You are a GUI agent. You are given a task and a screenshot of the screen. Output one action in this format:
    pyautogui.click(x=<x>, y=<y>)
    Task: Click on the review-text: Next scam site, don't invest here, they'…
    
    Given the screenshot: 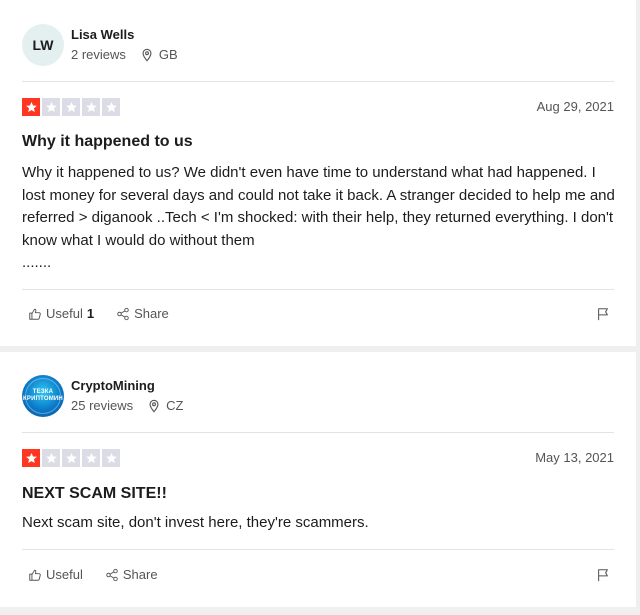 What is the action you would take?
    pyautogui.click(x=195, y=522)
    